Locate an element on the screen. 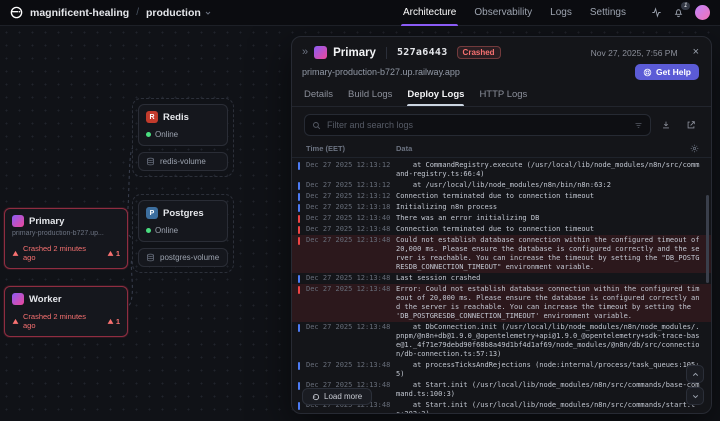  download-logs-button is located at coordinates (666, 125).